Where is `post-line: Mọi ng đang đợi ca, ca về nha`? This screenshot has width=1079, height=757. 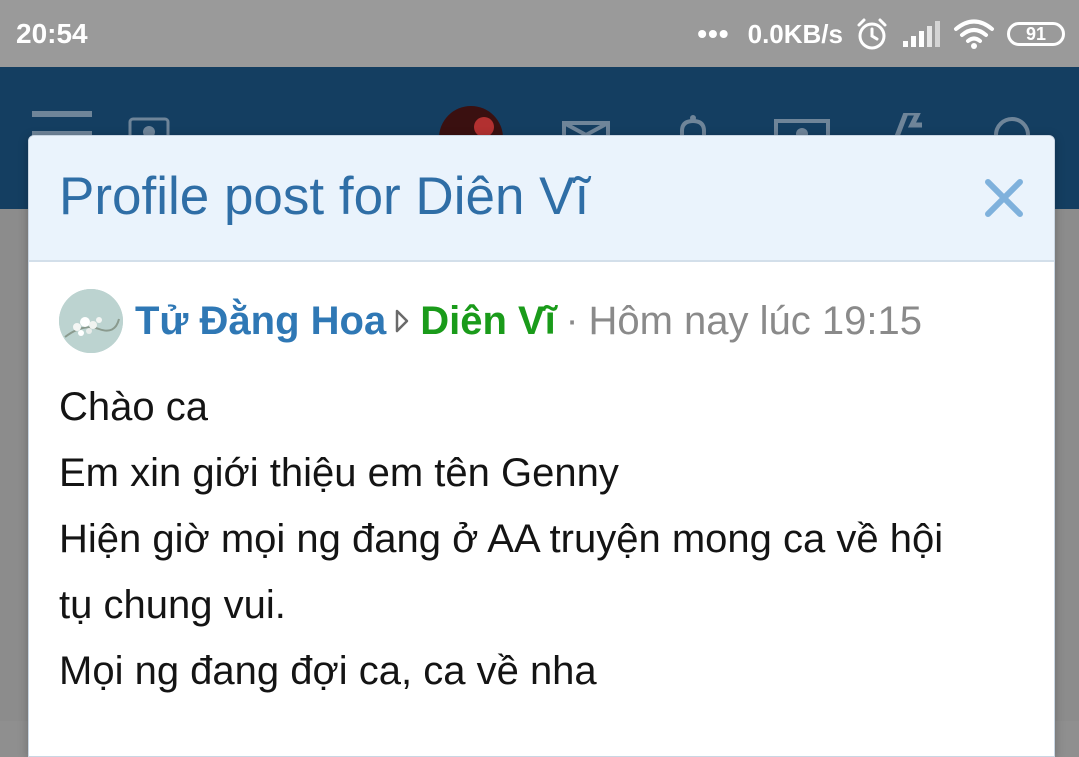
post-line: Mọi ng đang đợi ca, ca về nha is located at coordinates (328, 671).